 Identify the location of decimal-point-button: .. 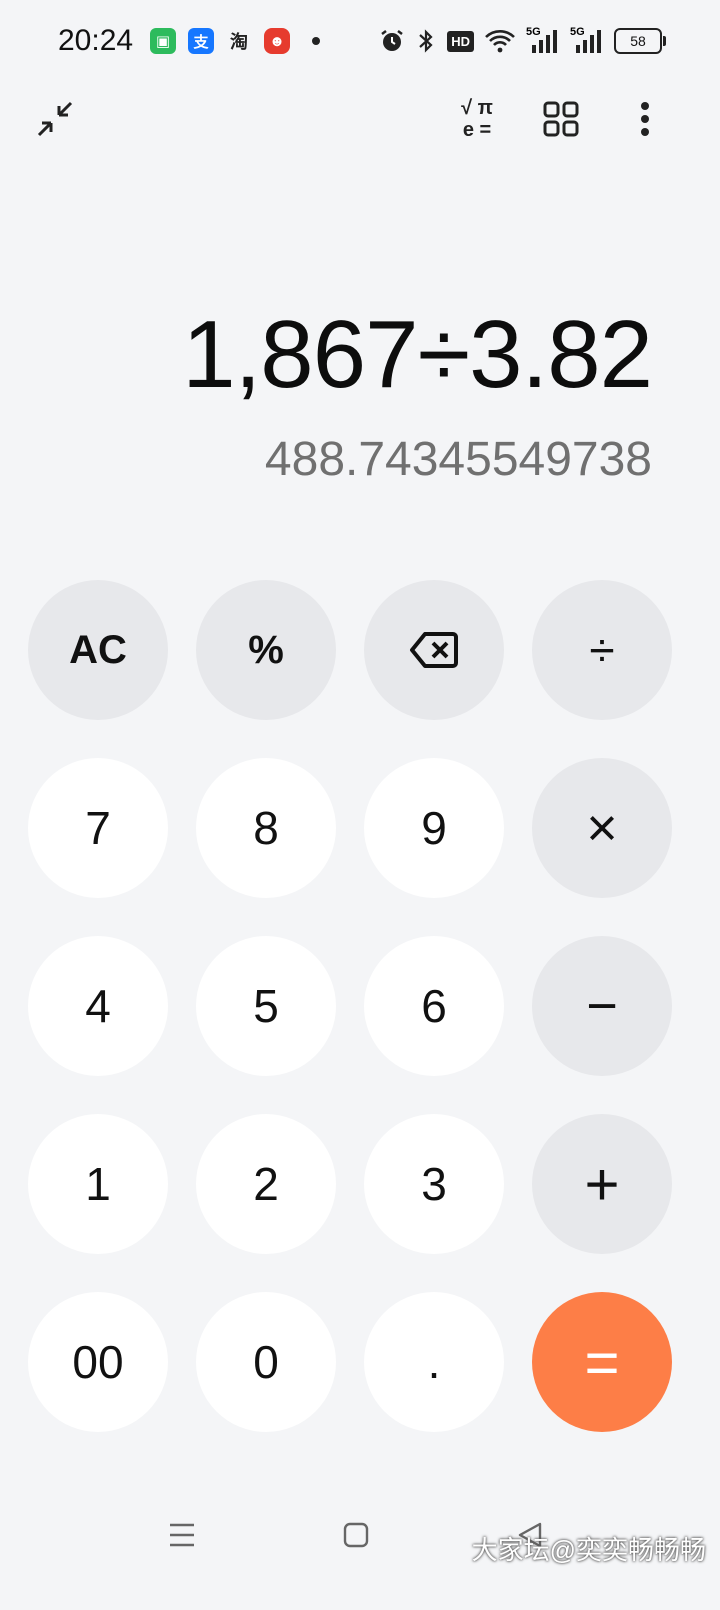
(434, 1362).